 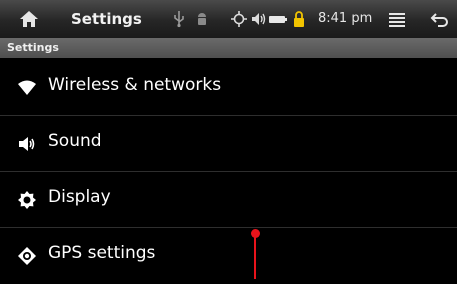 What do you see at coordinates (228, 48) in the screenshot?
I see `settings-subheader: Settings` at bounding box center [228, 48].